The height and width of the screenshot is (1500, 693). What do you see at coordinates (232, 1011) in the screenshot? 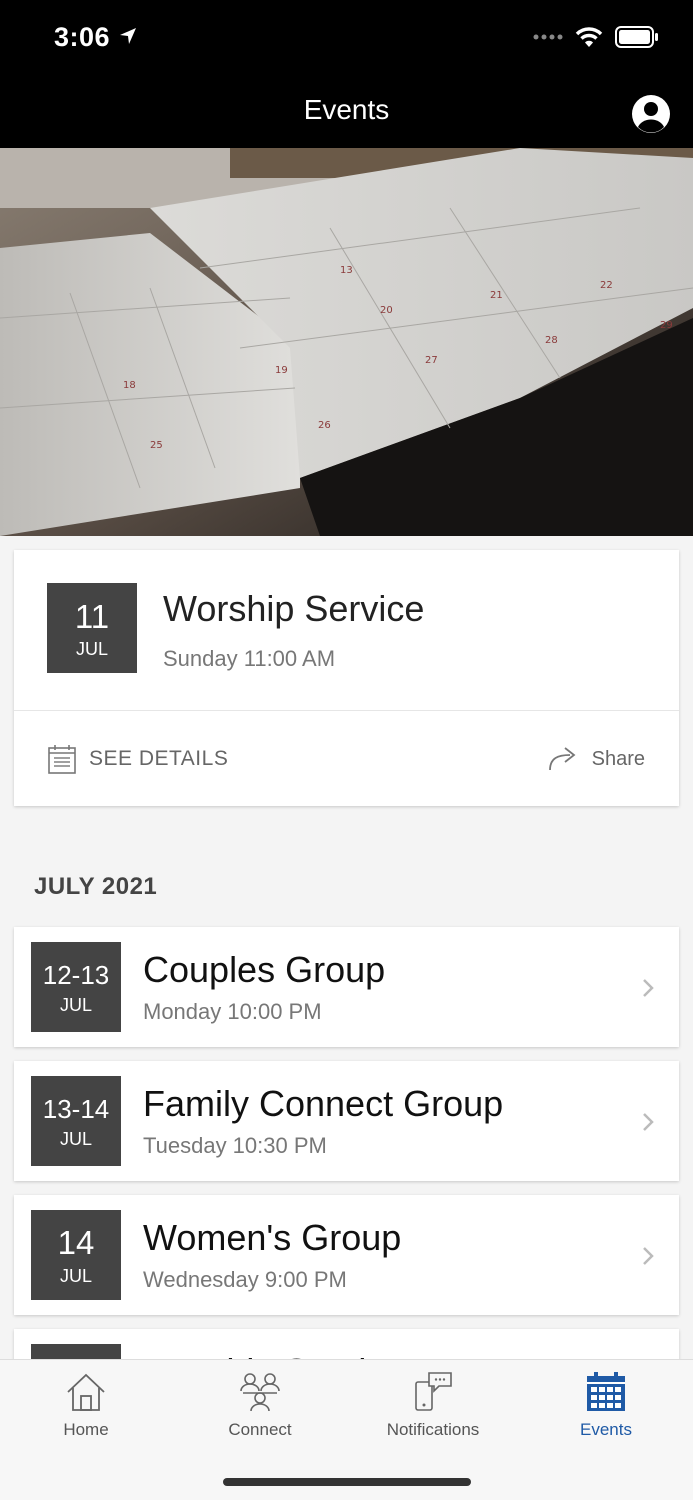
I see `event-time: Monday 10:00 PM` at bounding box center [232, 1011].